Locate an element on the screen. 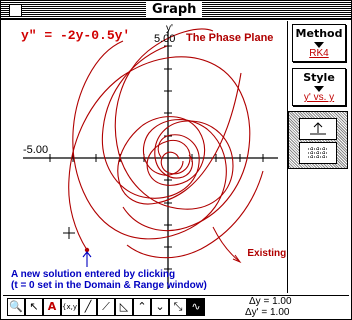 The height and width of the screenshot is (320, 352). area-tool: ◺ is located at coordinates (124, 307).